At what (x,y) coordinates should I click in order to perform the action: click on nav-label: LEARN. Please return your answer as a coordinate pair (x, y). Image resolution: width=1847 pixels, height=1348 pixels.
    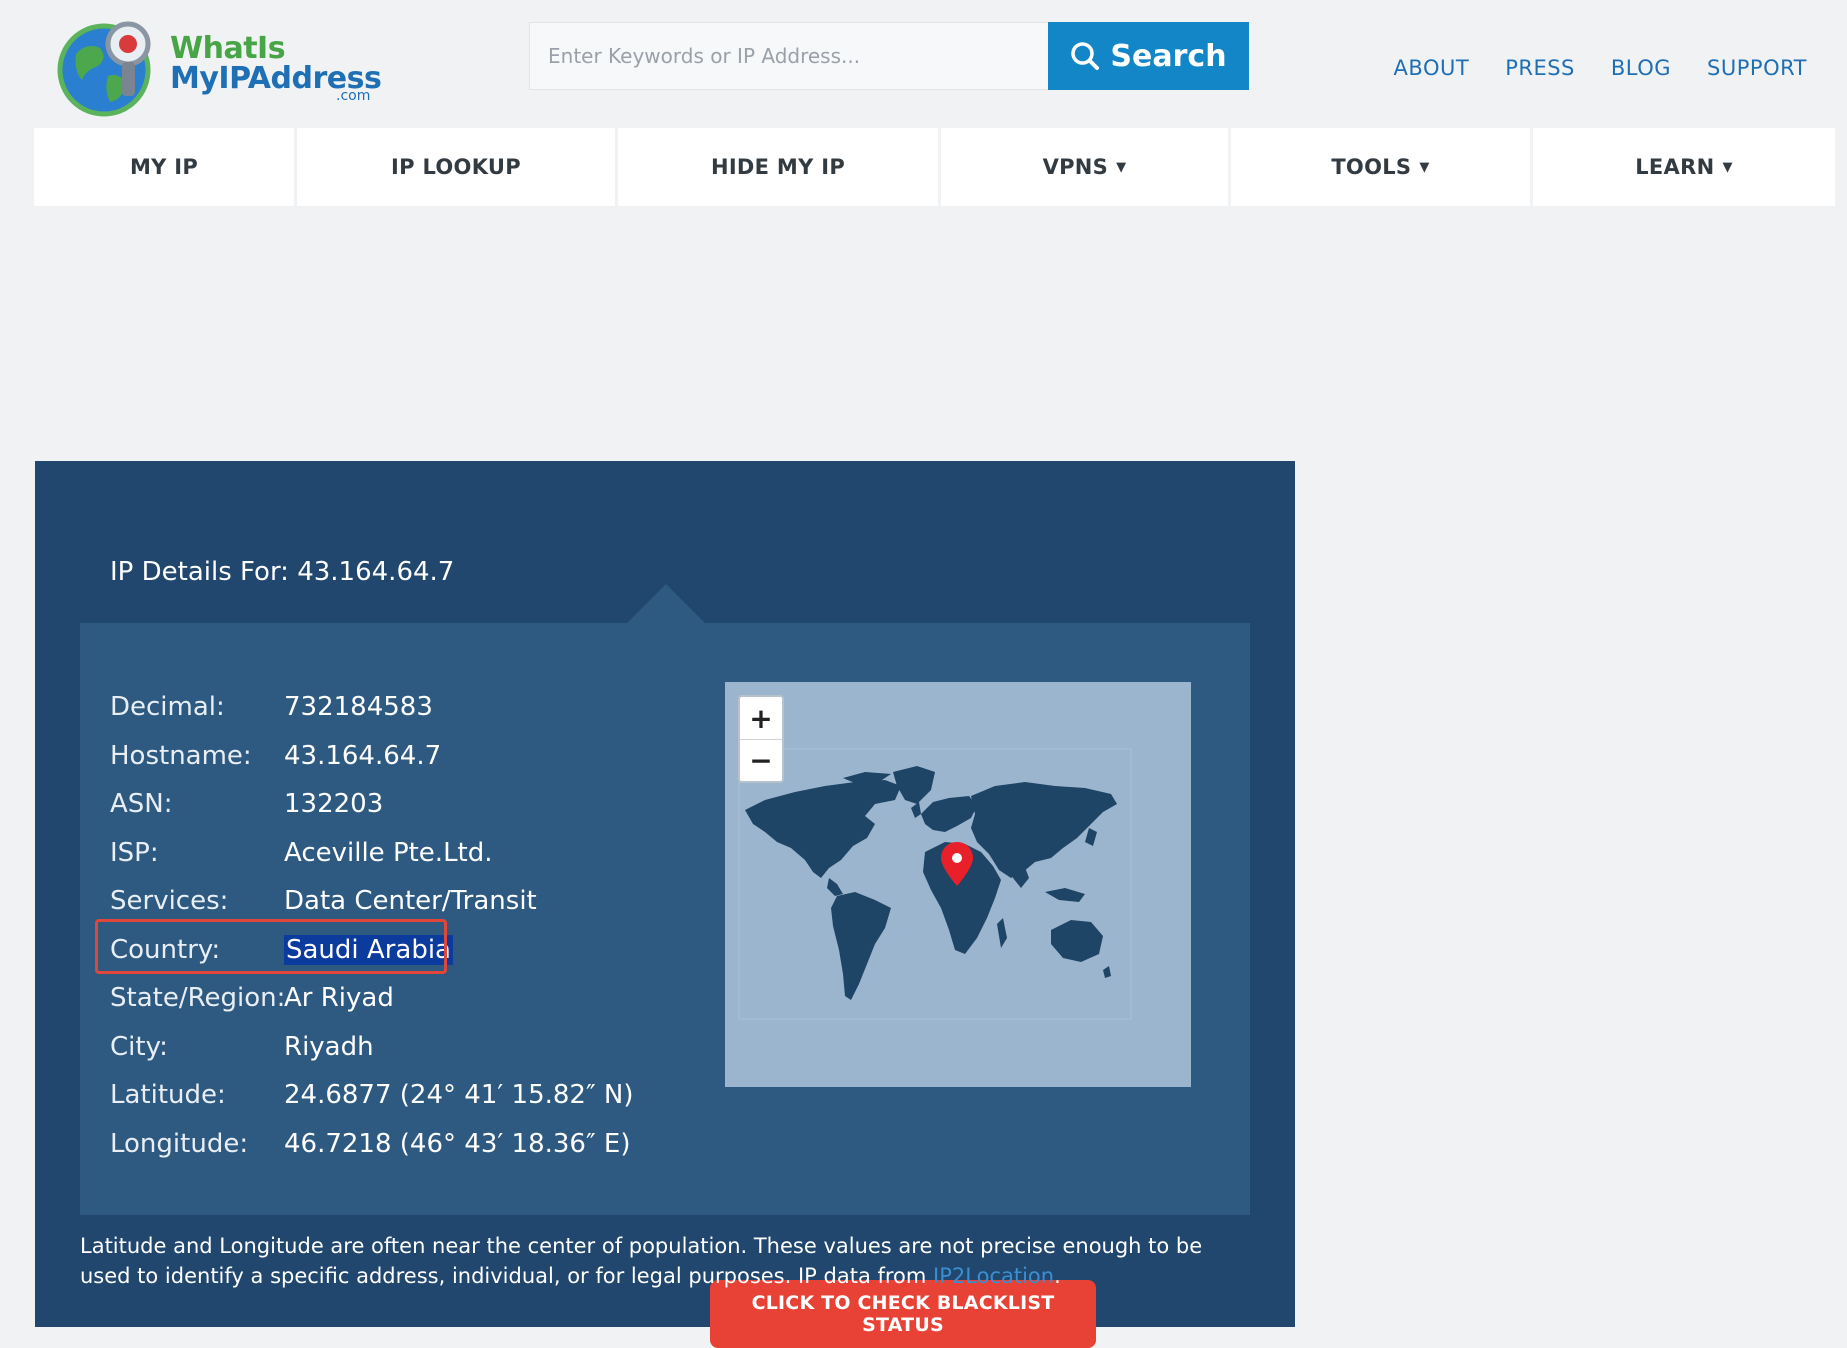
    Looking at the image, I should click on (1675, 167).